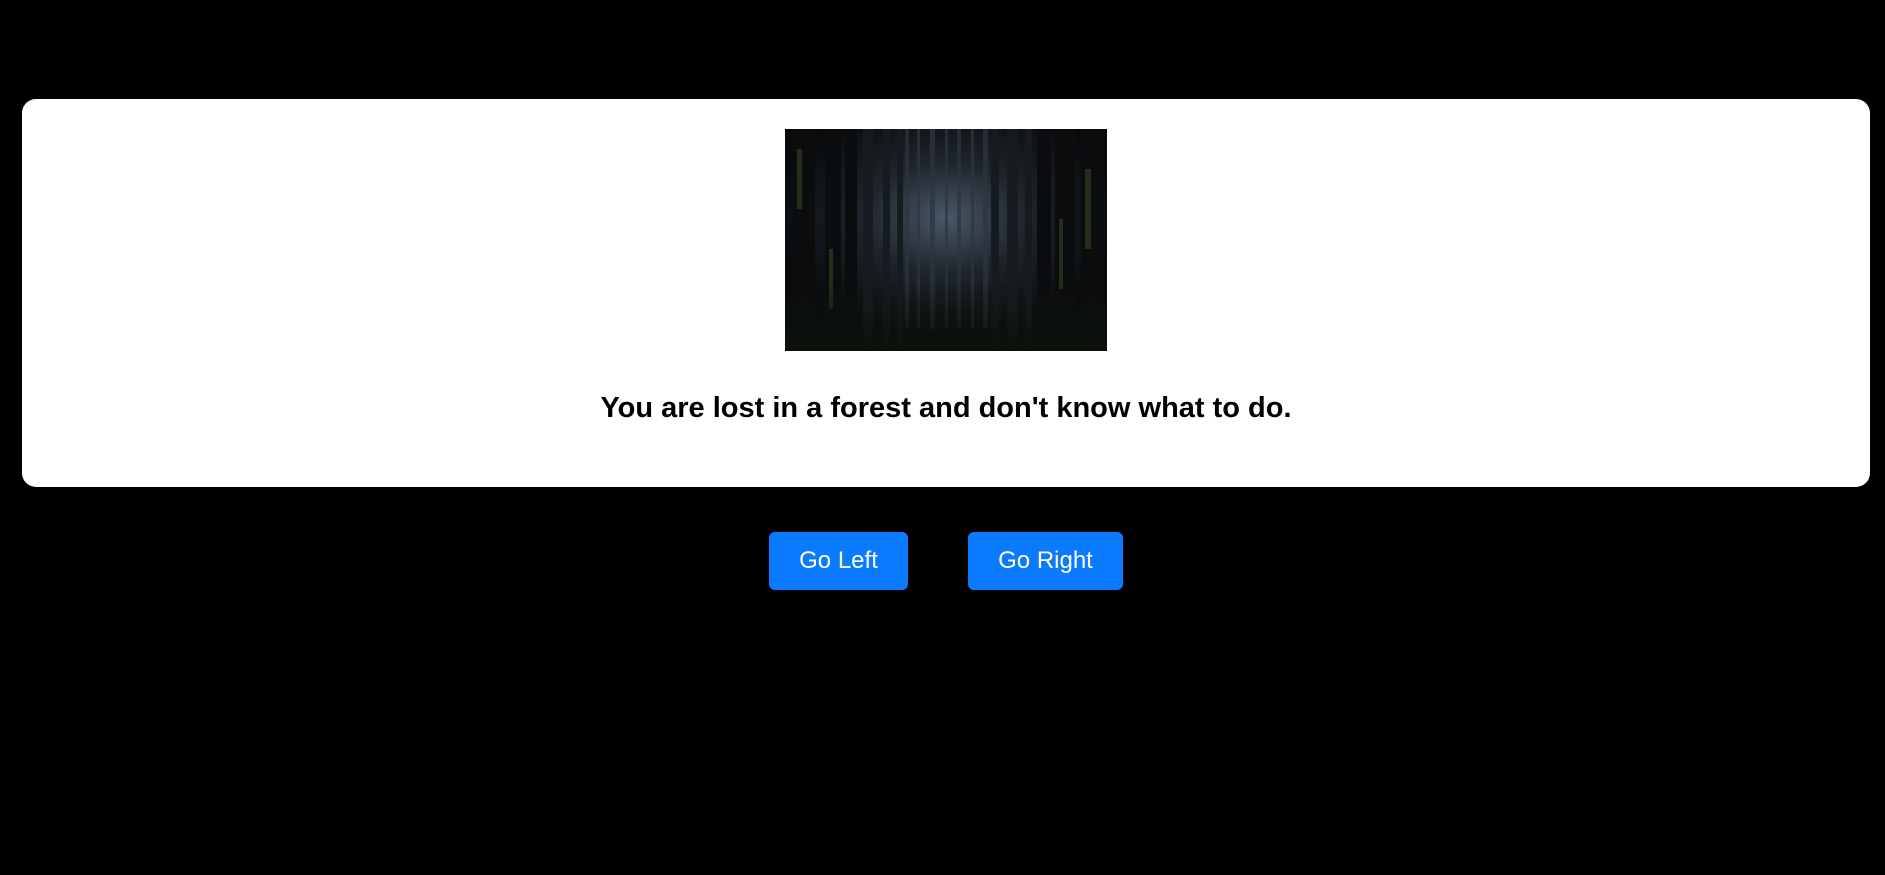 The image size is (1885, 875). I want to click on go-left-button: Go Left, so click(838, 561).